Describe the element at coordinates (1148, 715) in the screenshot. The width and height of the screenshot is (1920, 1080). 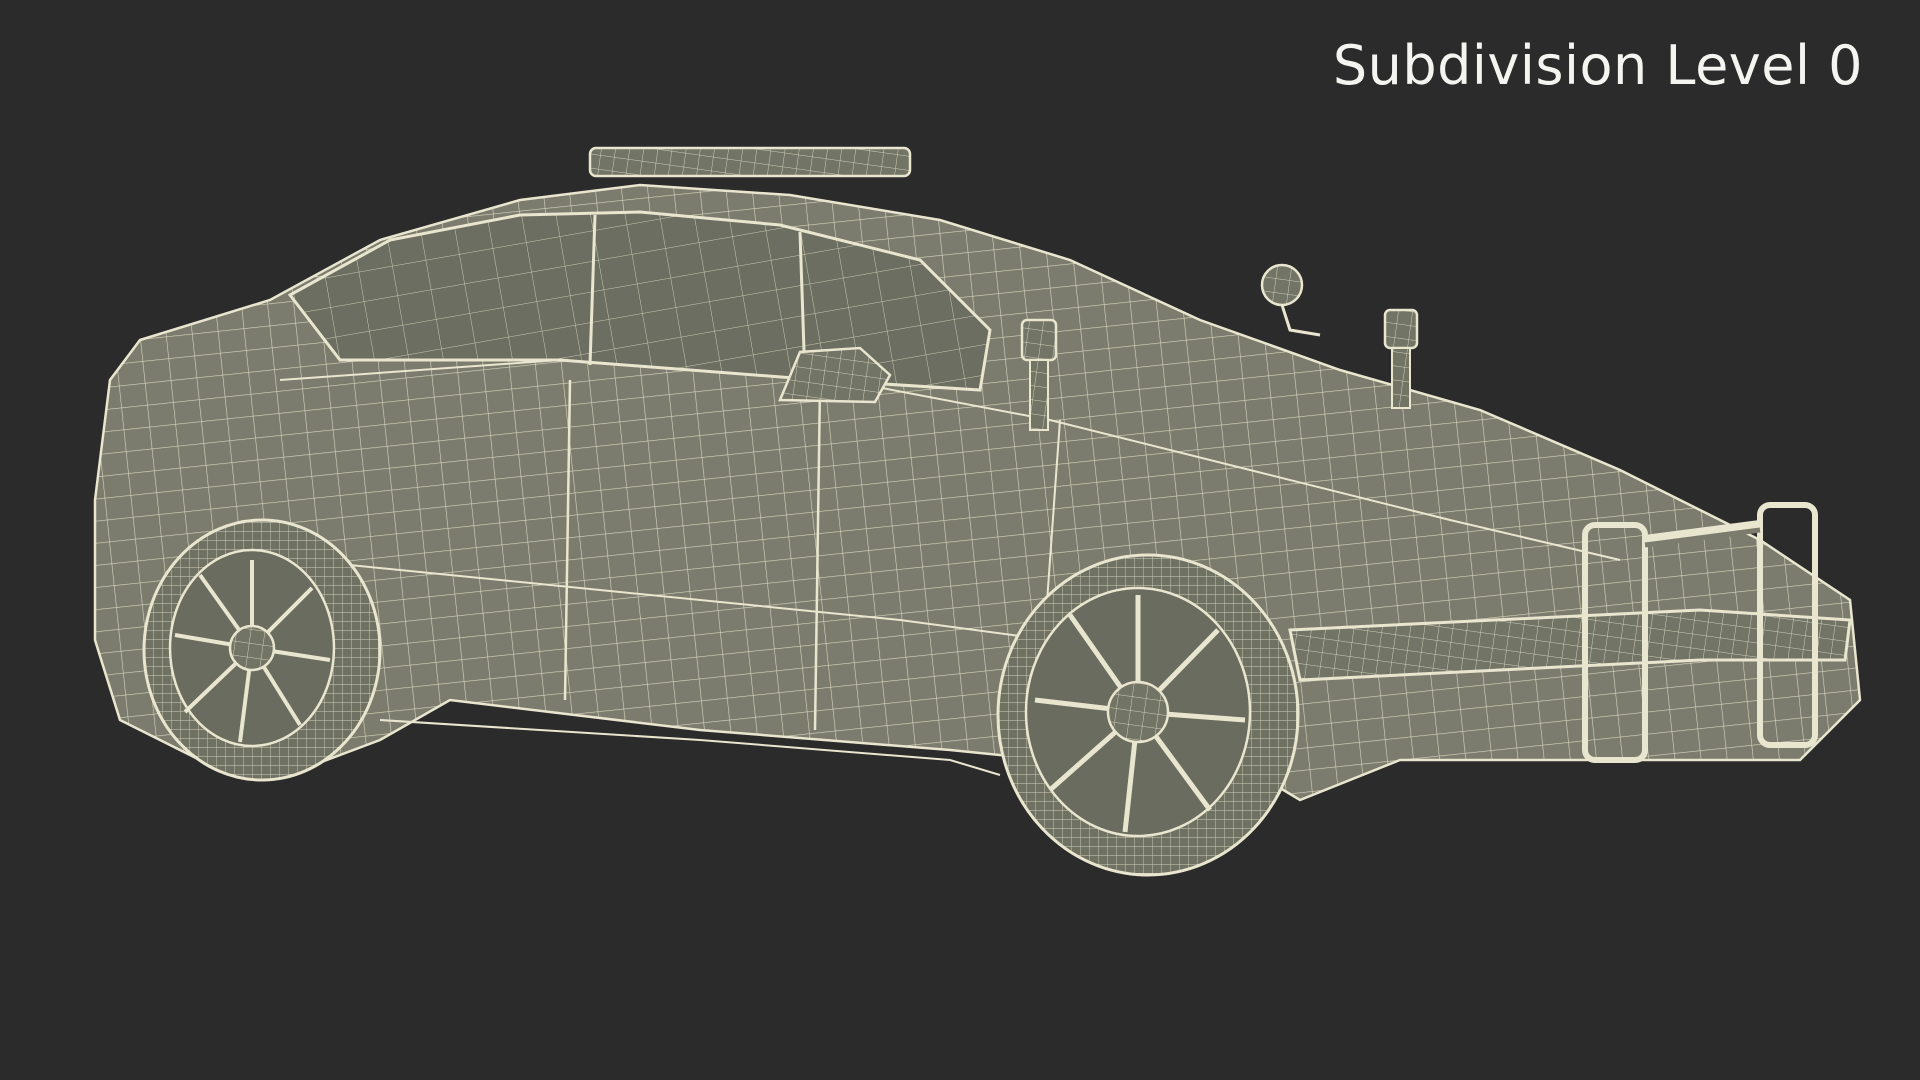
I see `front-wheel` at that location.